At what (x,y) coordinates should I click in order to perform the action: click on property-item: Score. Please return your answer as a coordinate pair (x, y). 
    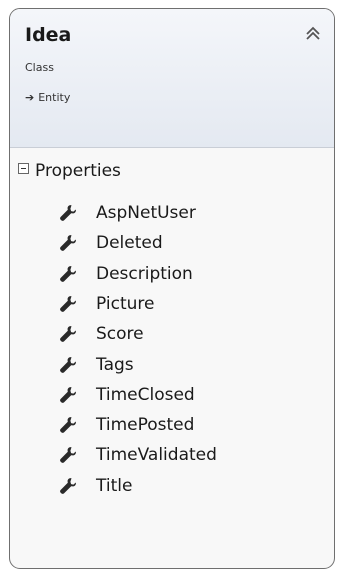
    Looking at the image, I should click on (101, 334).